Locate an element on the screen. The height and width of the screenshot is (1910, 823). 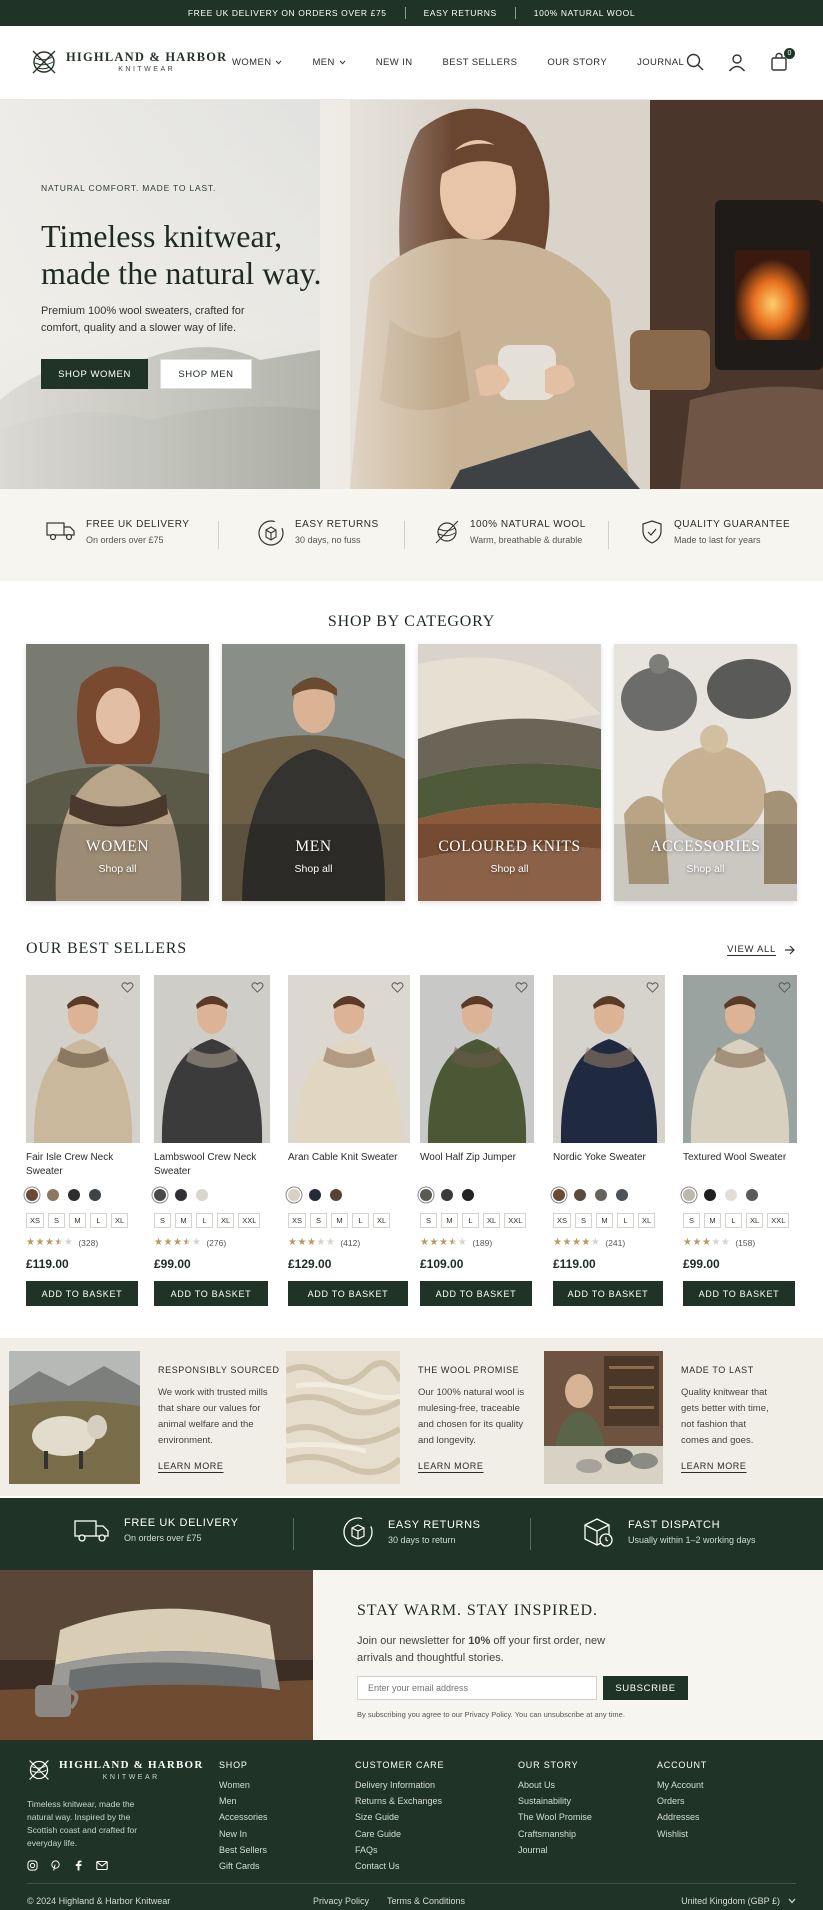
footer-link: Returns & Exchanges is located at coordinates (399, 1801).